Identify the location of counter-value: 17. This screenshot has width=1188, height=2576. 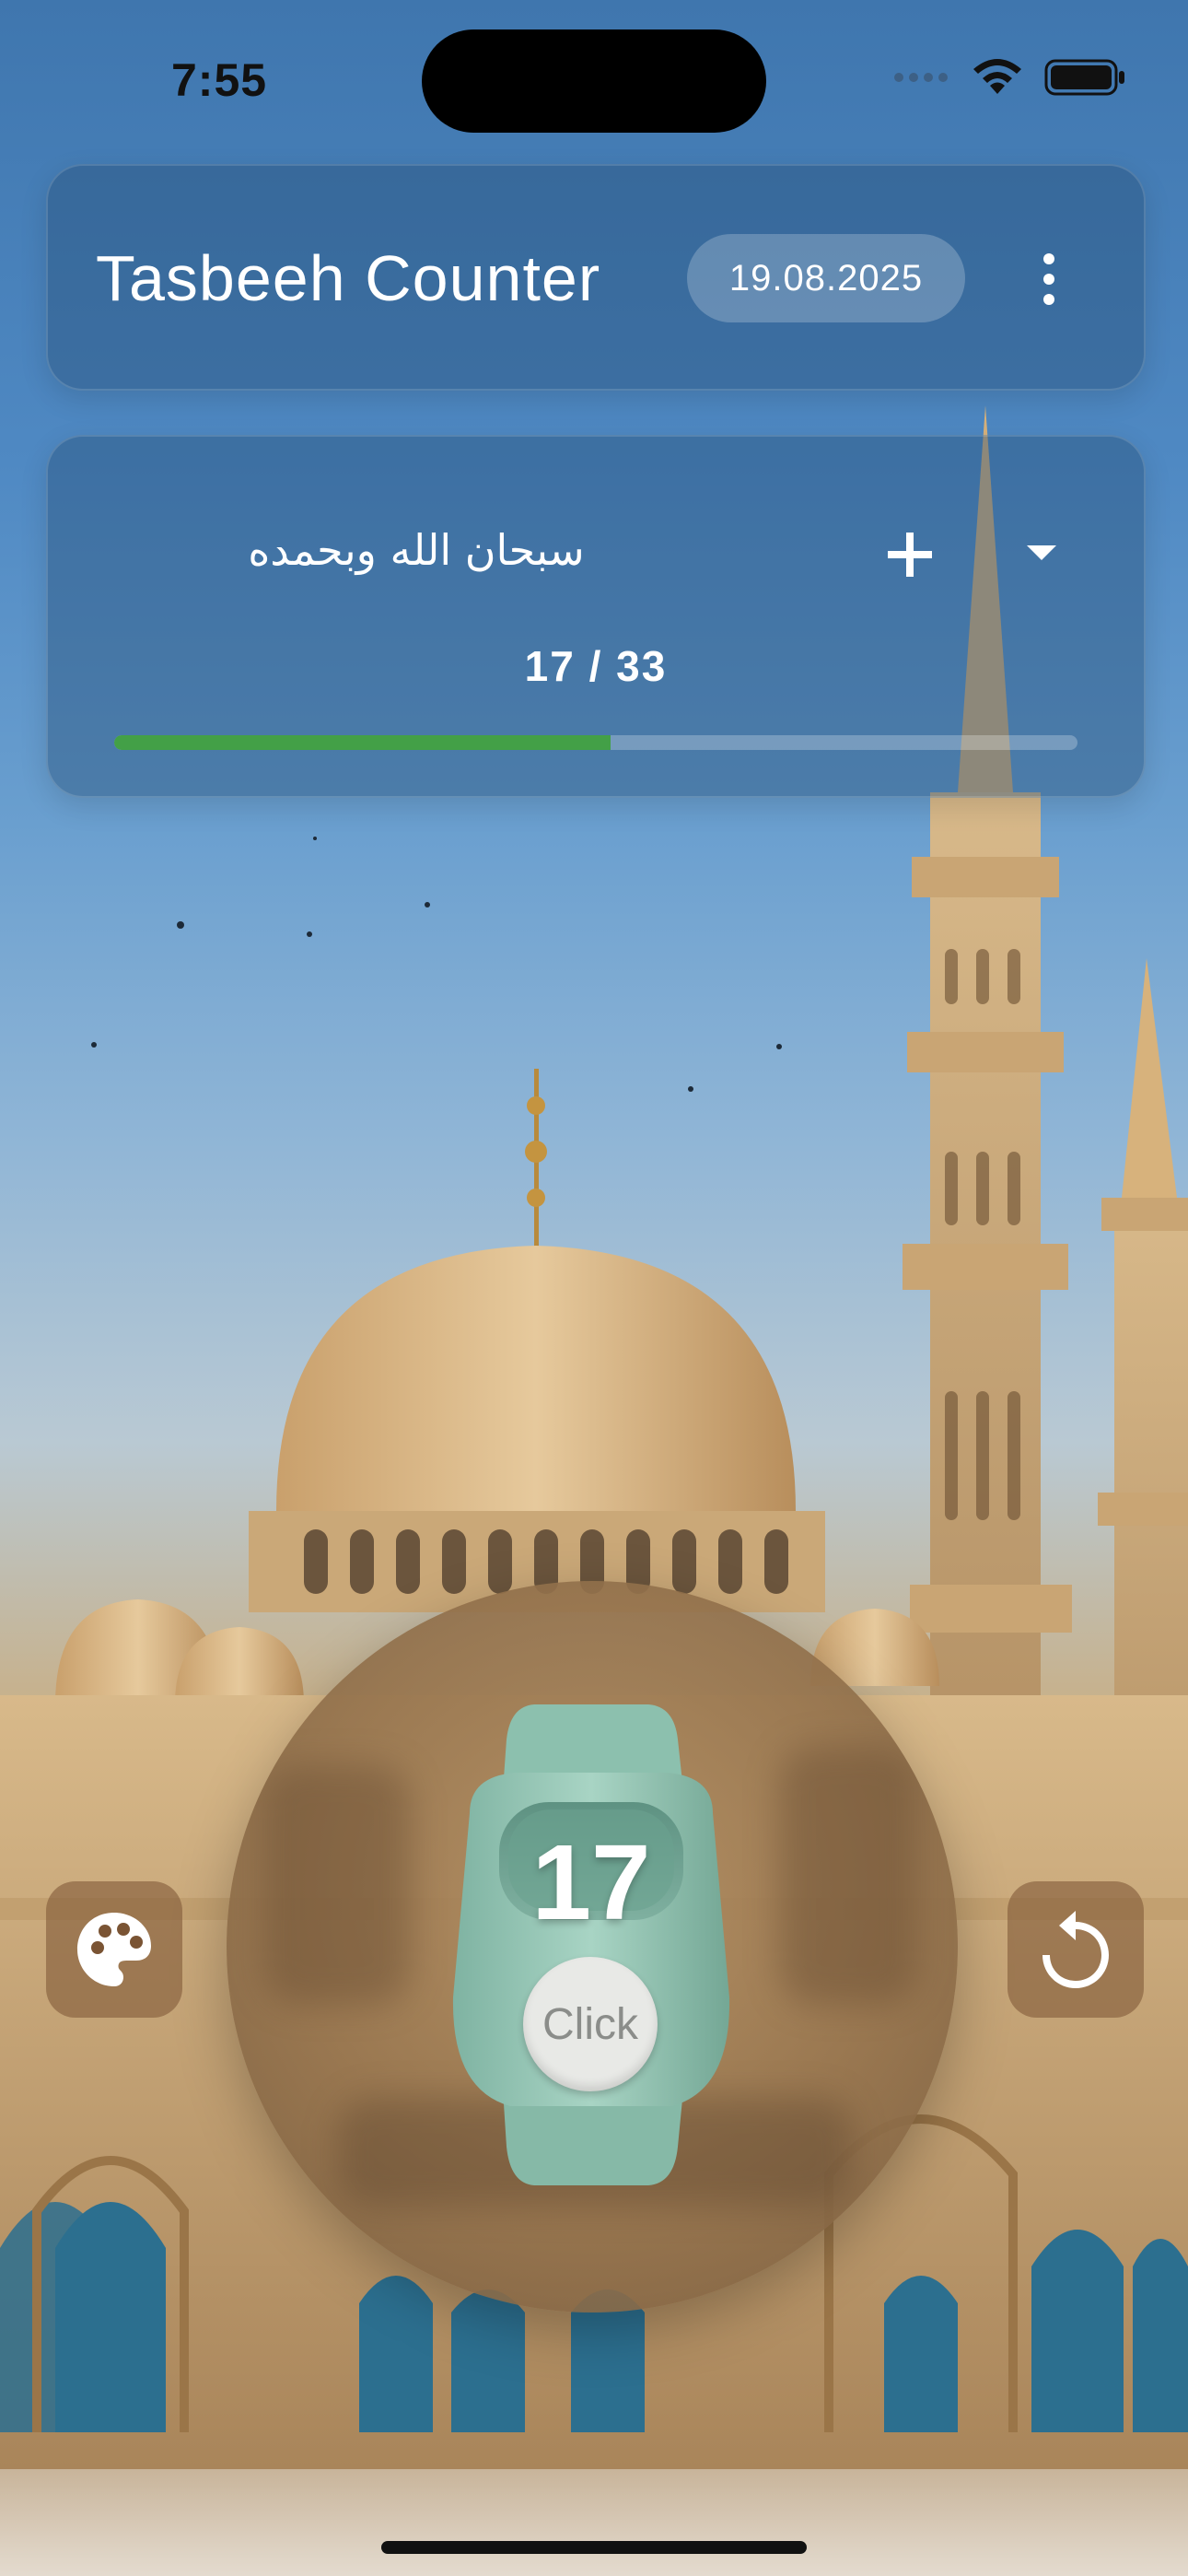
(591, 1882).